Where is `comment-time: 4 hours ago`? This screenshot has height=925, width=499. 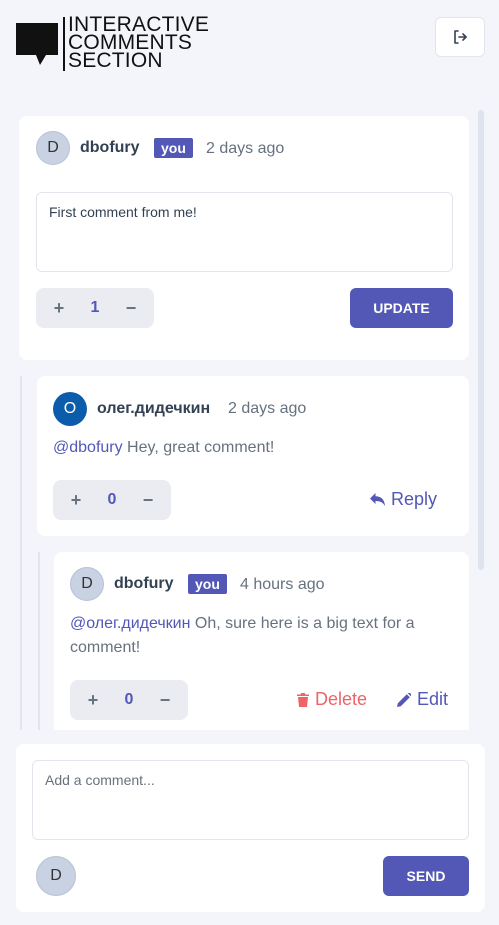
comment-time: 4 hours ago is located at coordinates (282, 584).